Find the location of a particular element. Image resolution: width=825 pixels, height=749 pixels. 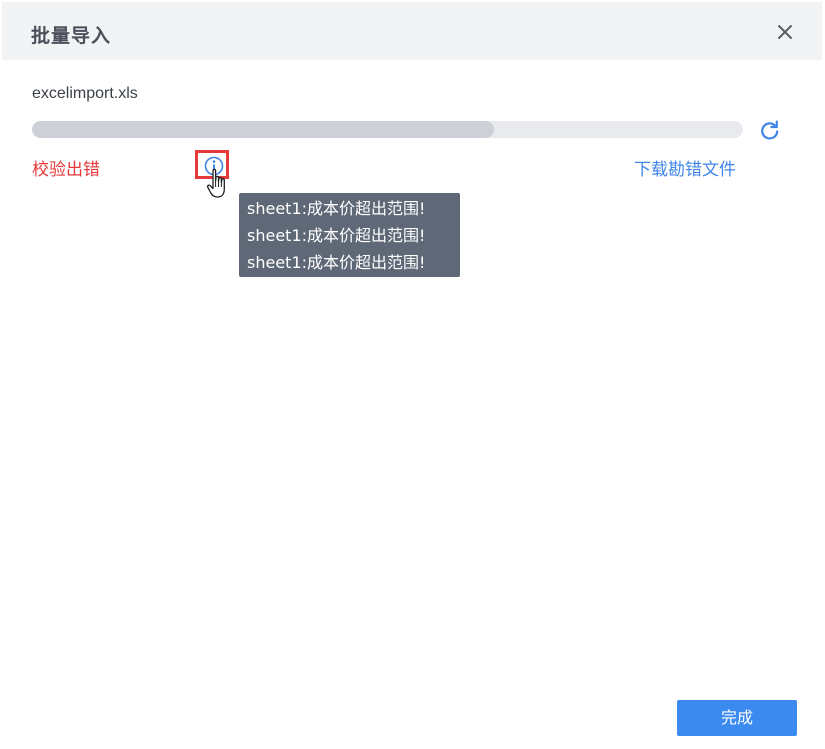

file-name: excelimport.xls is located at coordinates (85, 93).